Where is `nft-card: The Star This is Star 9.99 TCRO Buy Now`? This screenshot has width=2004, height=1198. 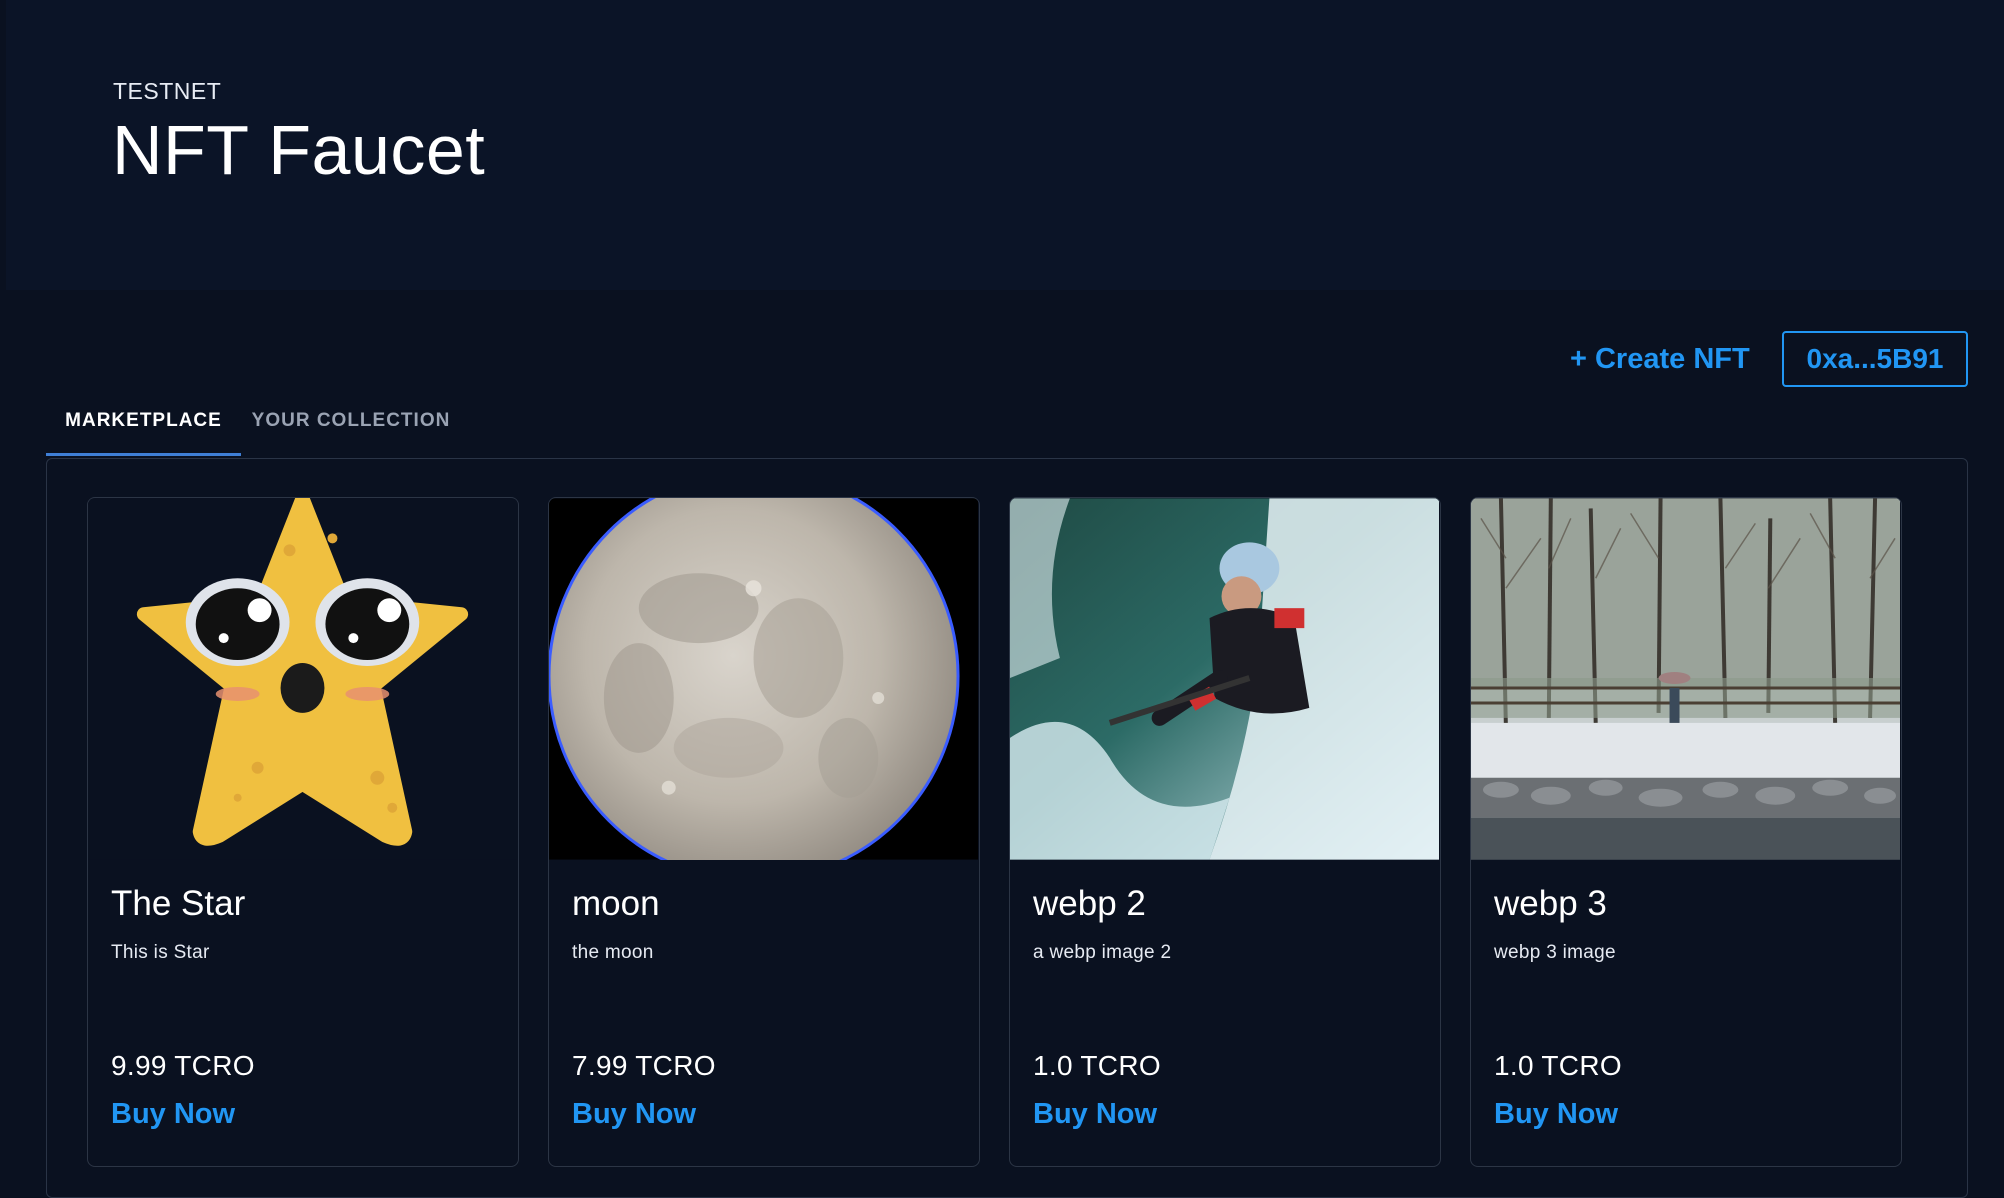
nft-card: The Star This is Star 9.99 TCRO Buy Now is located at coordinates (303, 832).